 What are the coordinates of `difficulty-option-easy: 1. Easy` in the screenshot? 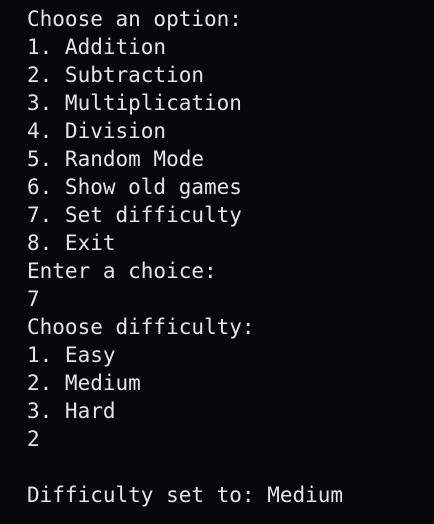 It's located at (71, 355).